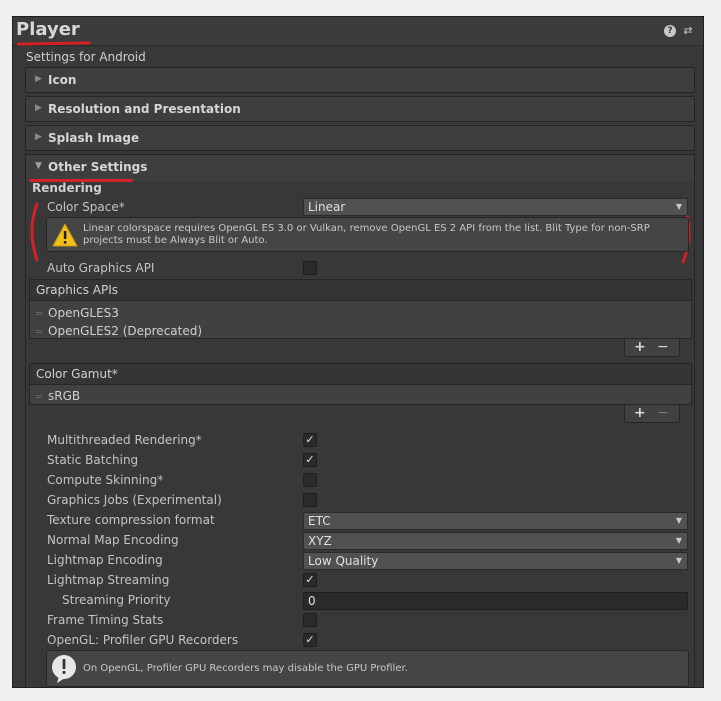  What do you see at coordinates (34, 232) in the screenshot?
I see `left-bracket-annotation` at bounding box center [34, 232].